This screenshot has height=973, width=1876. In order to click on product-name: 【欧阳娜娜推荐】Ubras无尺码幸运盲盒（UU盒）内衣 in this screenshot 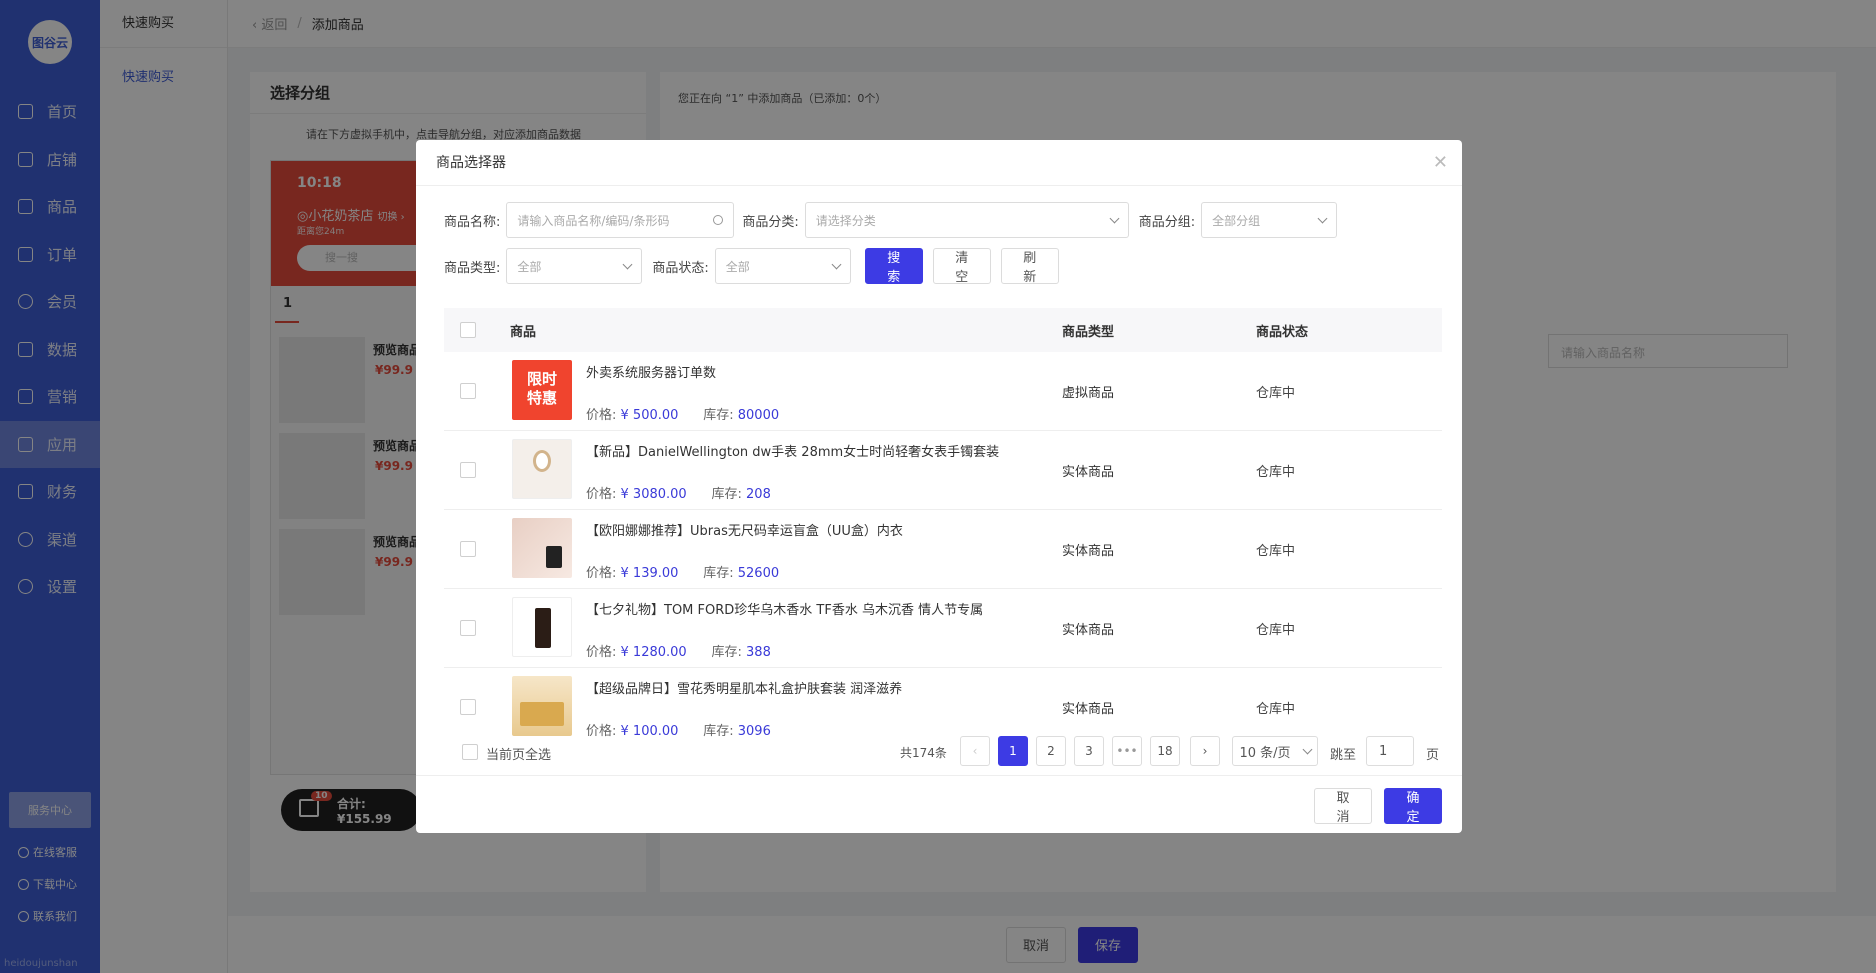, I will do `click(744, 531)`.